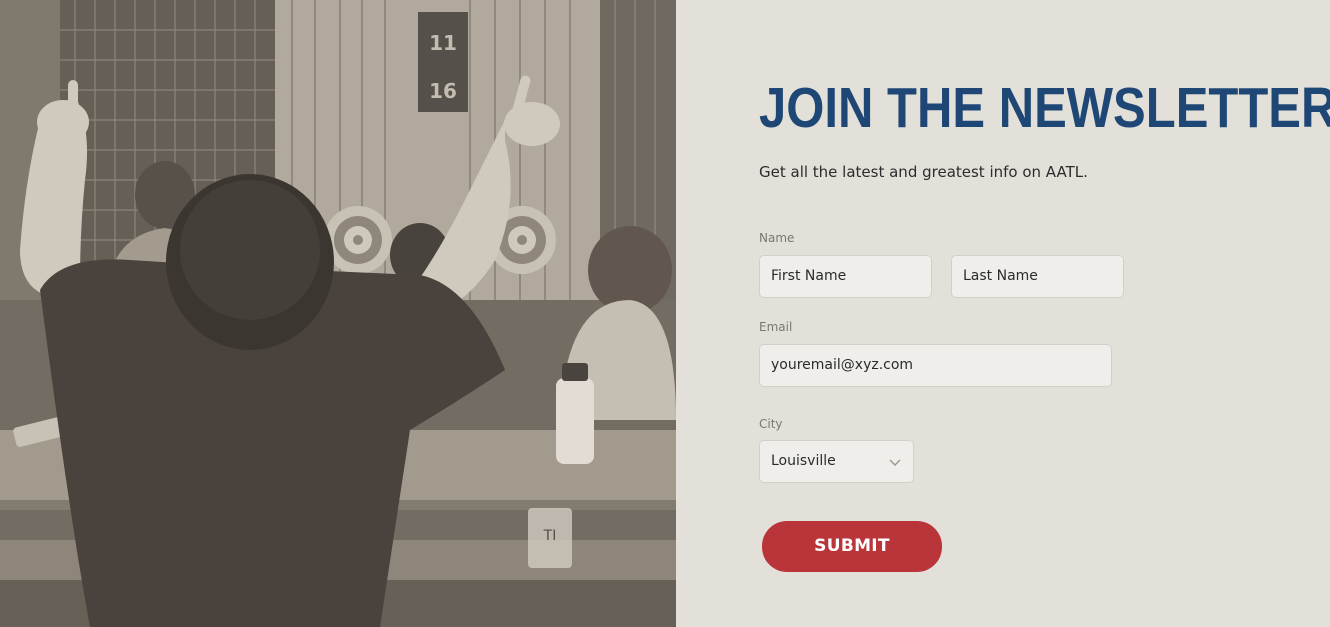  Describe the element at coordinates (776, 327) in the screenshot. I see `email-label: Email` at that location.